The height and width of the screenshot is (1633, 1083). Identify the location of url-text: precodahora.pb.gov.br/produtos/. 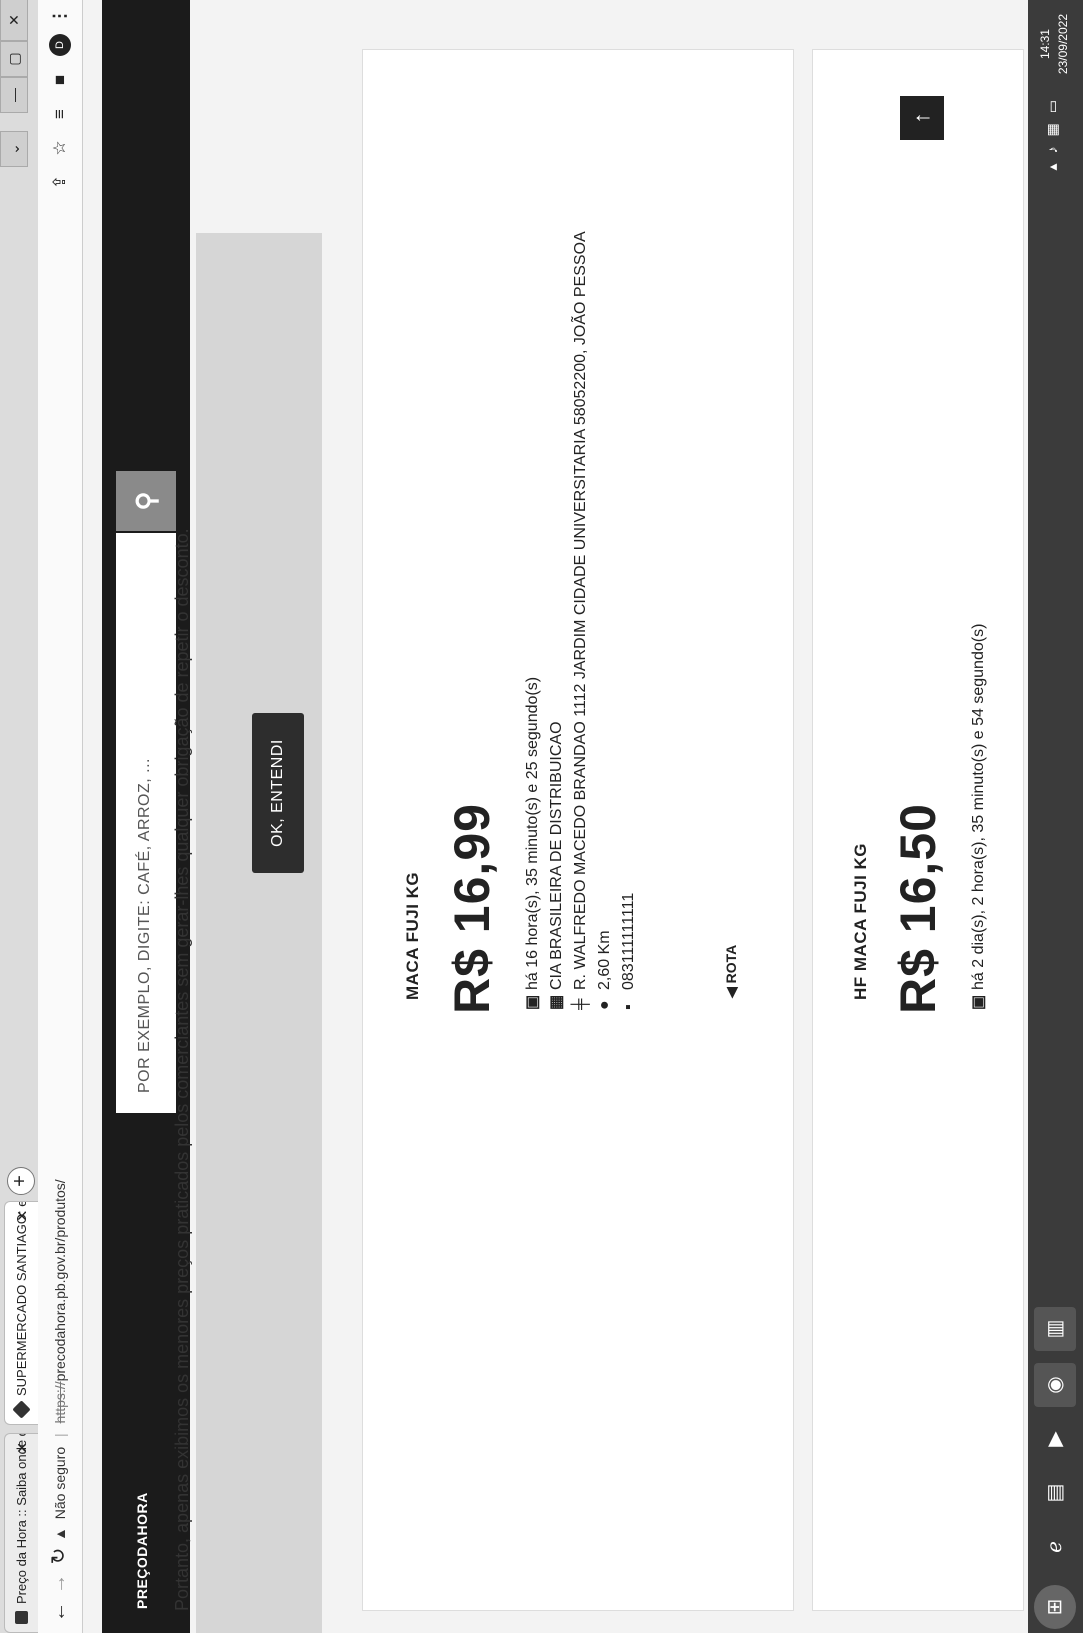
(60, 1280).